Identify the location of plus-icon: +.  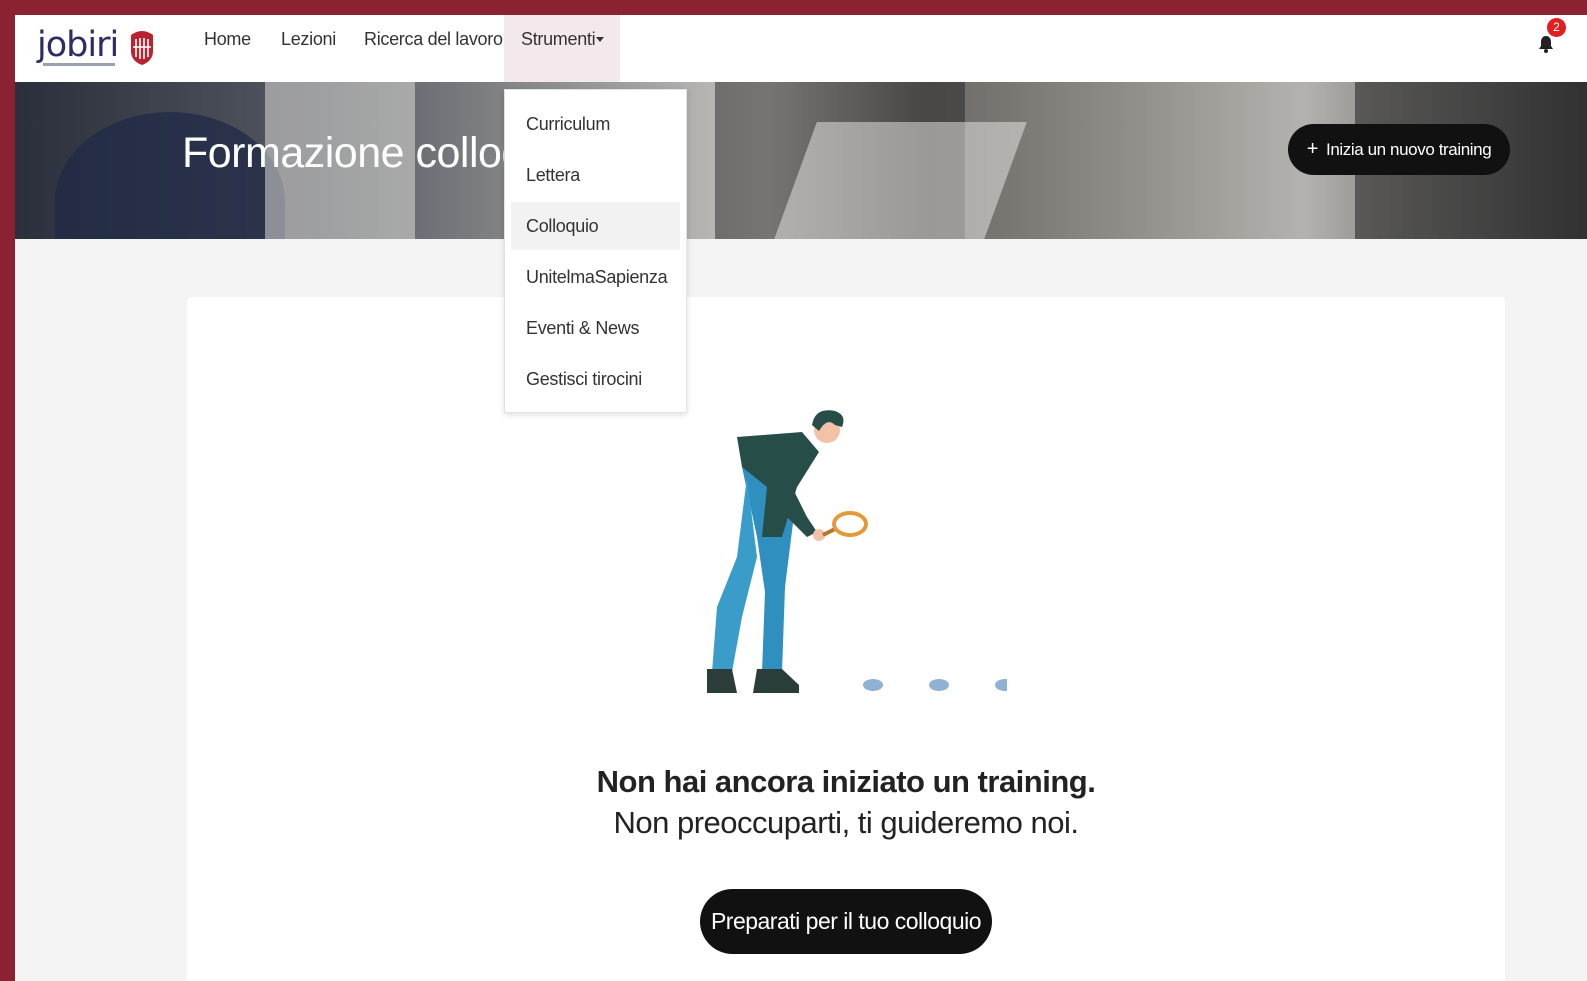
(1312, 149).